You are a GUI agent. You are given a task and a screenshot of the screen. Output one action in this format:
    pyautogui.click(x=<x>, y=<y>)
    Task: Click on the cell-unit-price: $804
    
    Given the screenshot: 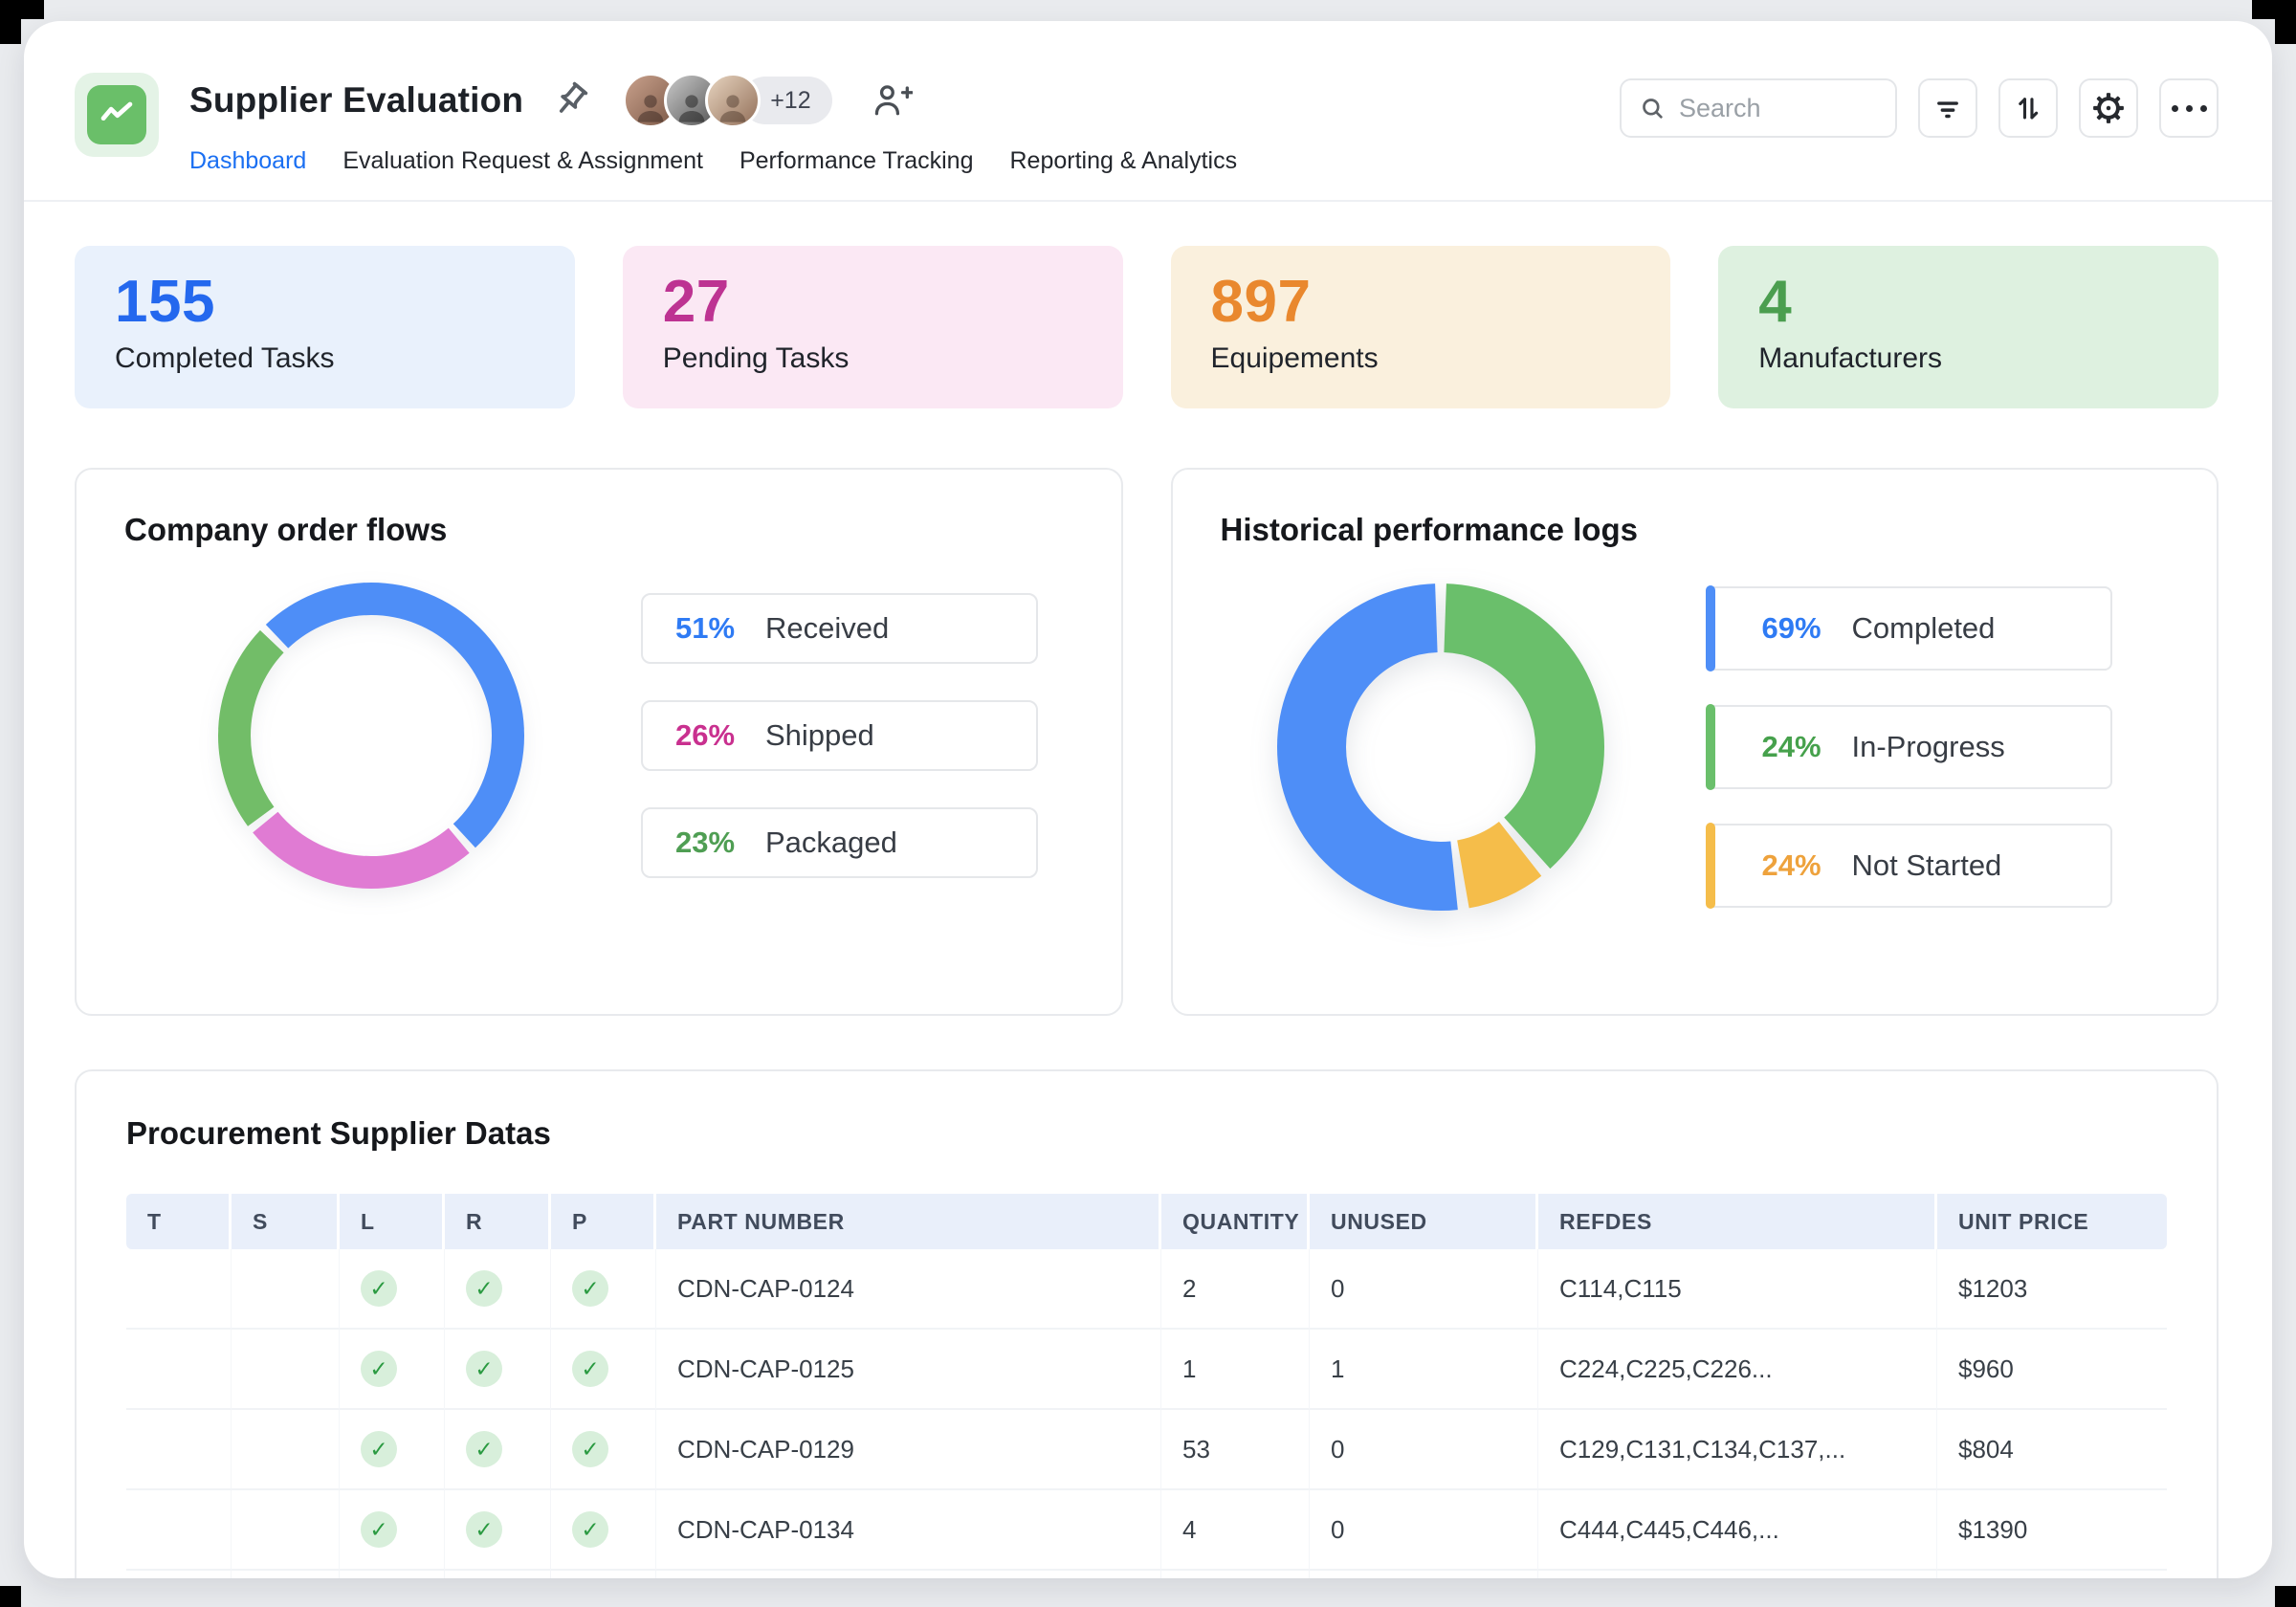 What is the action you would take?
    pyautogui.click(x=2052, y=1450)
    